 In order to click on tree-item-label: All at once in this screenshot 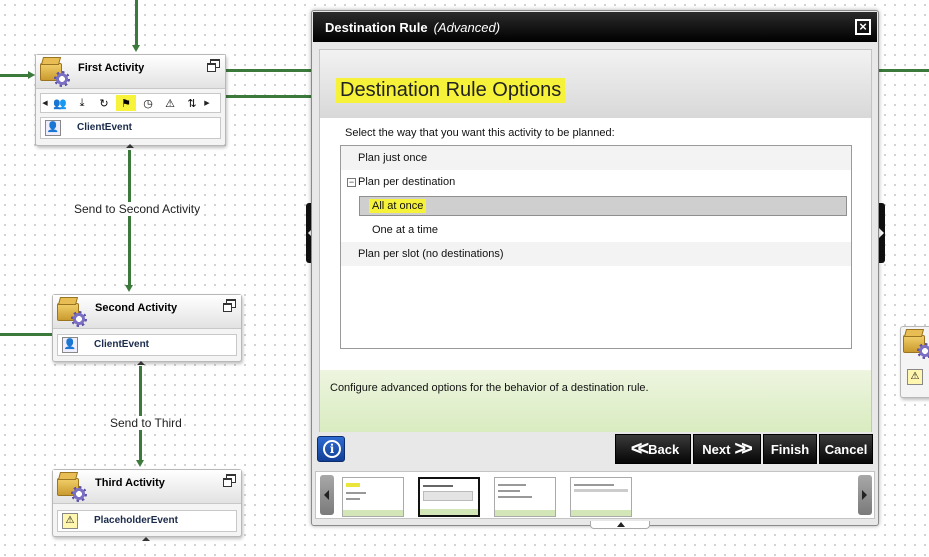, I will do `click(398, 206)`.